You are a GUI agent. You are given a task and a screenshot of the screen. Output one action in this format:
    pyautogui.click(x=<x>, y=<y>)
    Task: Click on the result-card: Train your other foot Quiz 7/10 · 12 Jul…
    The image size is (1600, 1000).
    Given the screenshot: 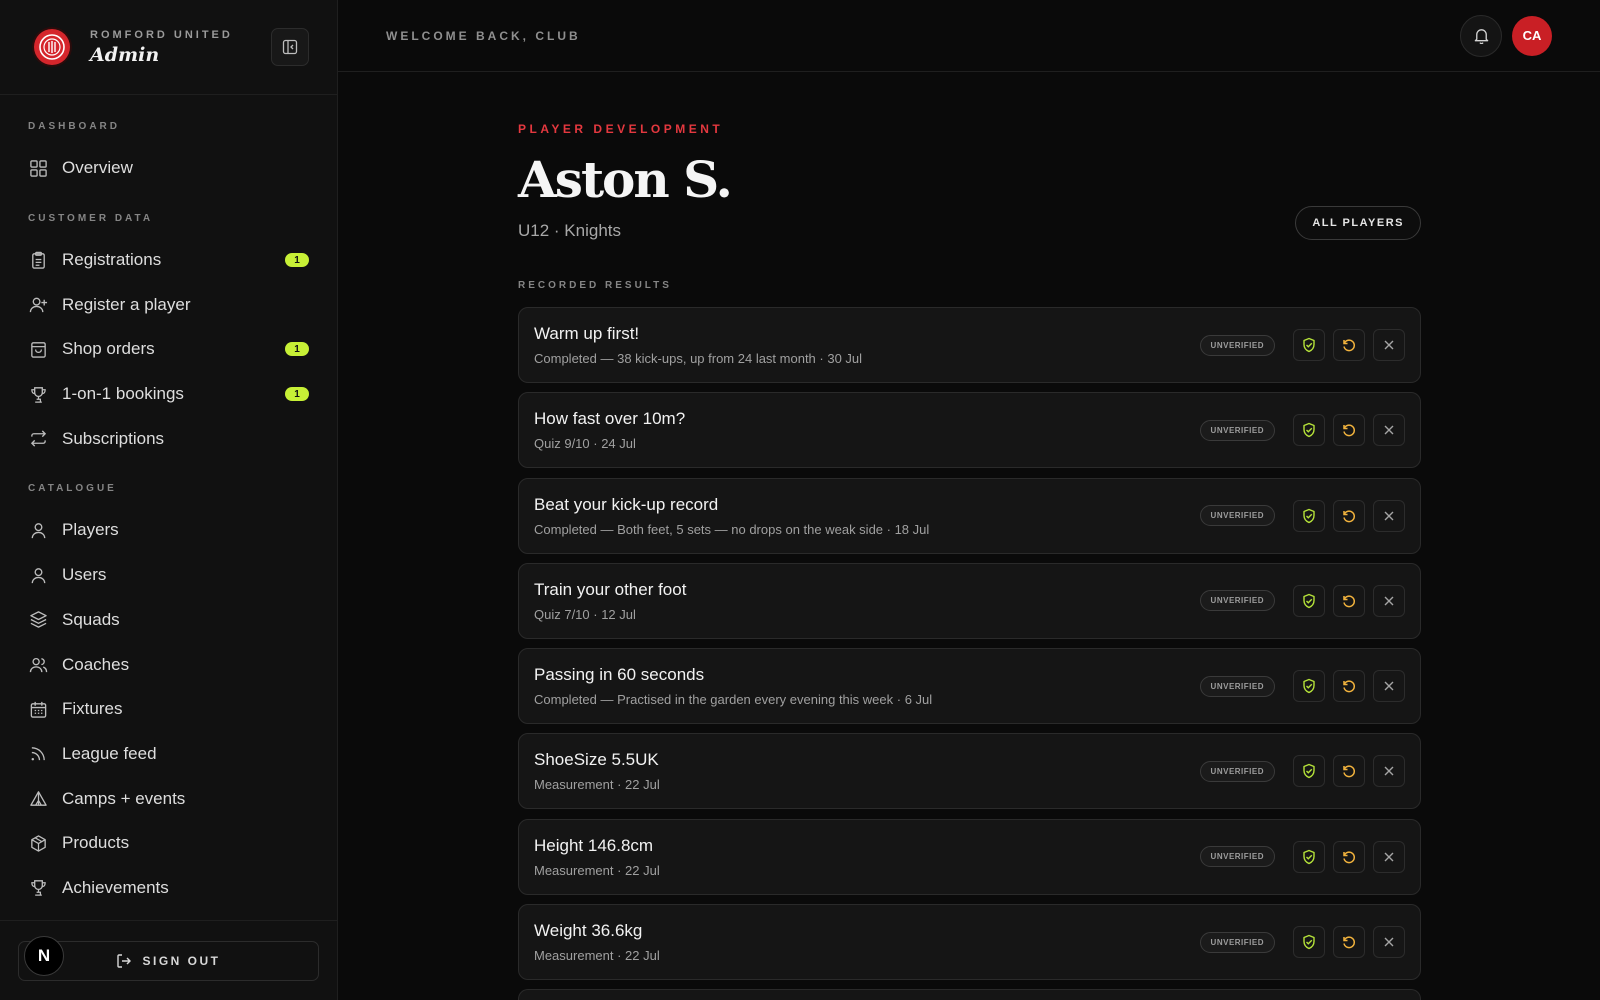 What is the action you would take?
    pyautogui.click(x=969, y=600)
    